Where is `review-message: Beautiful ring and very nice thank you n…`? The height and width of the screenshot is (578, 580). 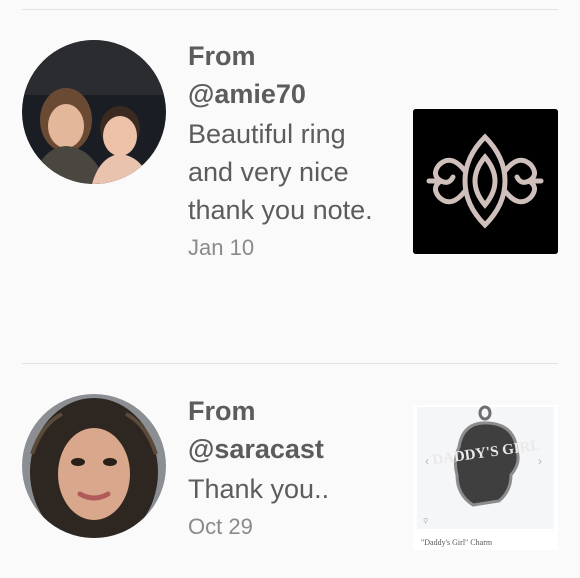
review-message: Beautiful ring and very nice thank you n… is located at coordinates (280, 172).